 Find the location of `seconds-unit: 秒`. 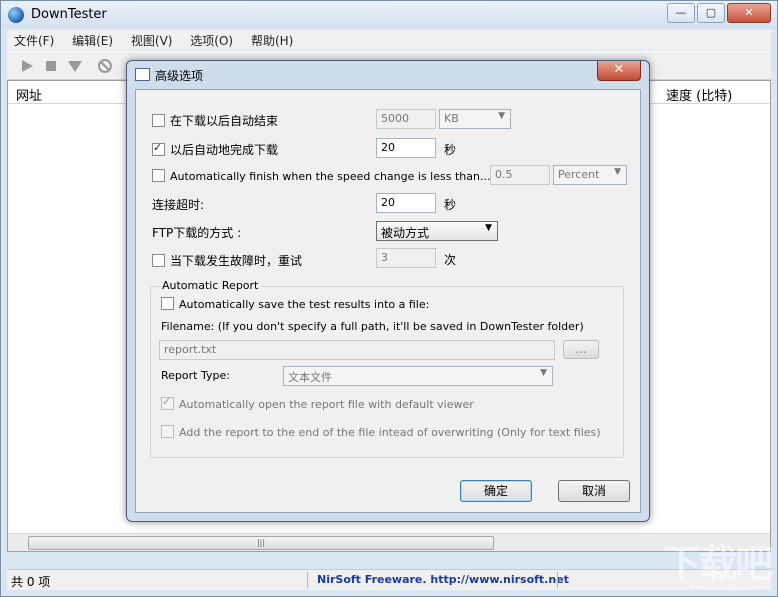

seconds-unit: 秒 is located at coordinates (450, 150).